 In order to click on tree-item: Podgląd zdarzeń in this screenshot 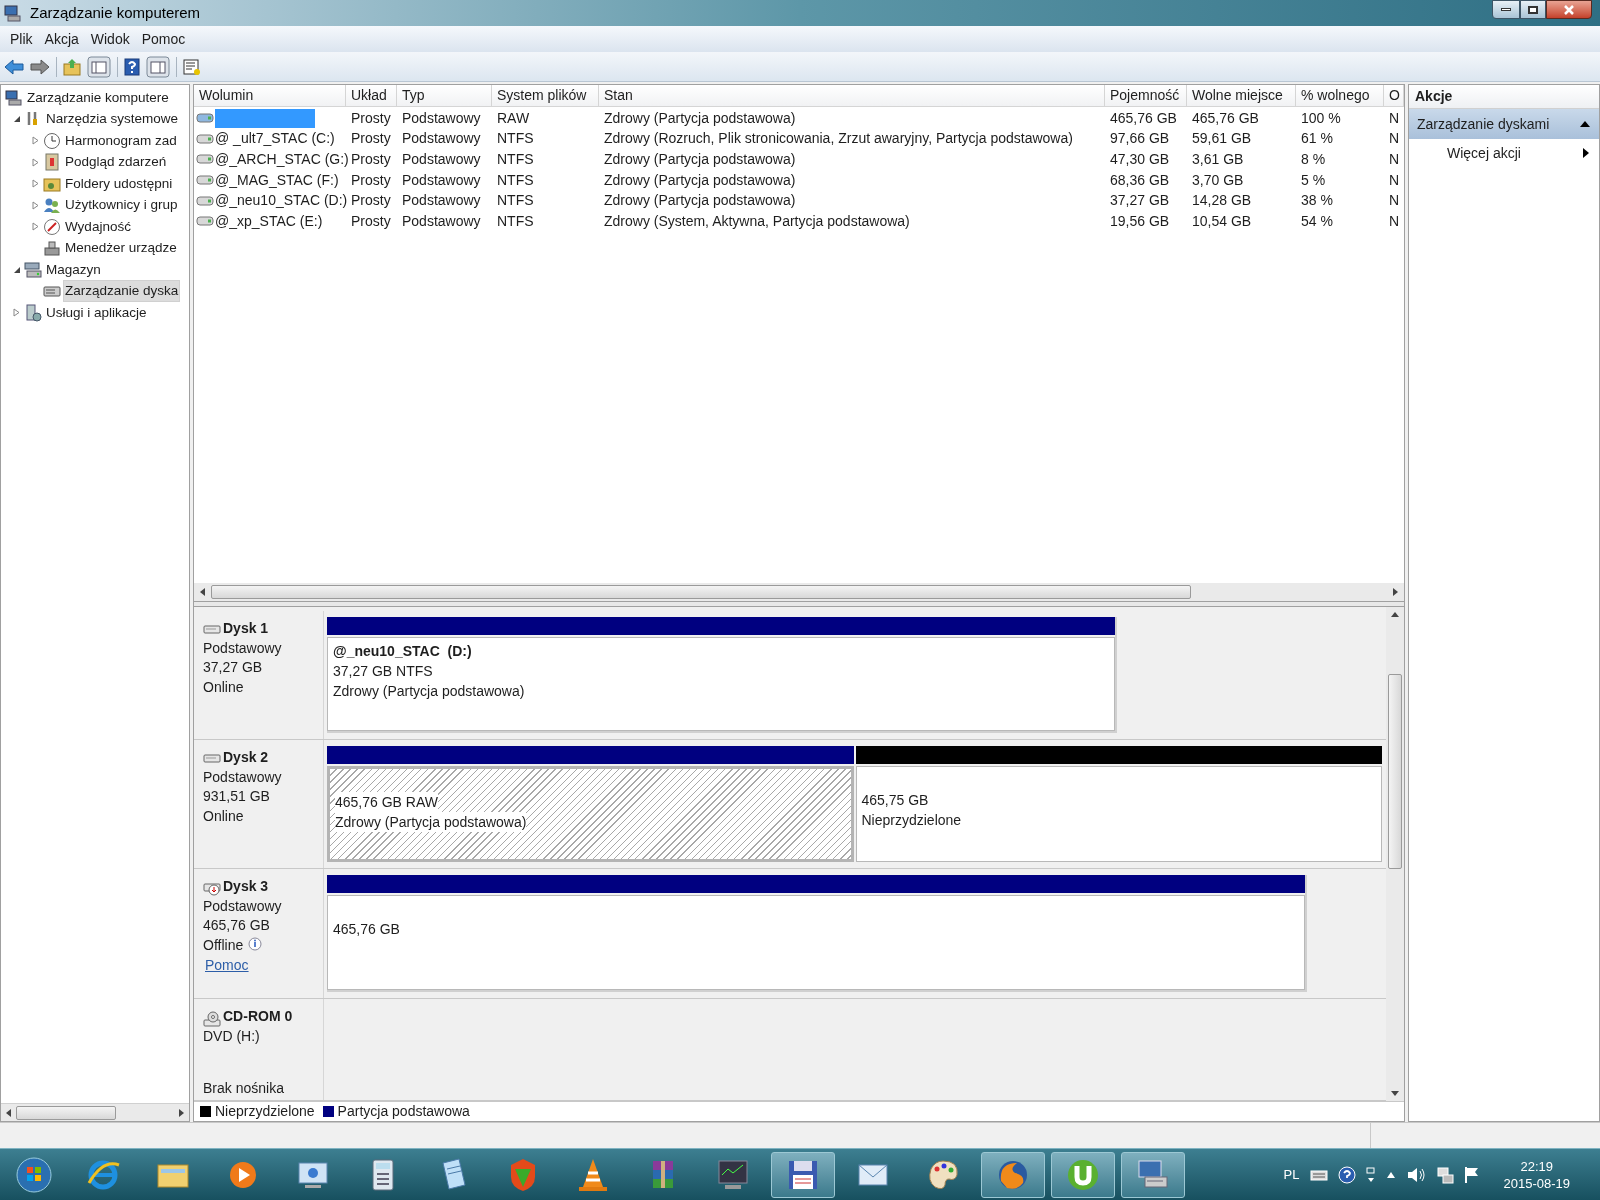, I will do `click(116, 162)`.